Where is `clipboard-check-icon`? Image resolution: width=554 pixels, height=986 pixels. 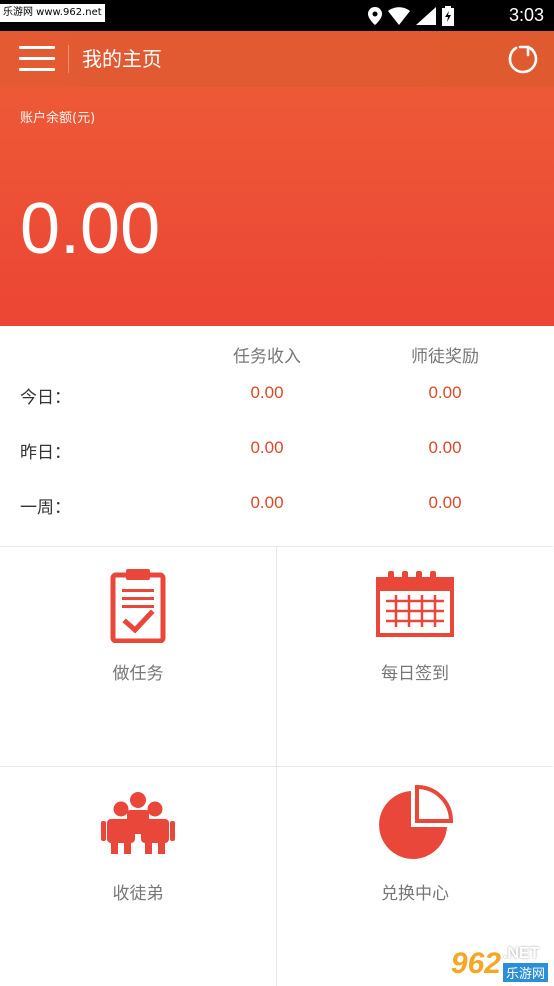 clipboard-check-icon is located at coordinates (138, 606).